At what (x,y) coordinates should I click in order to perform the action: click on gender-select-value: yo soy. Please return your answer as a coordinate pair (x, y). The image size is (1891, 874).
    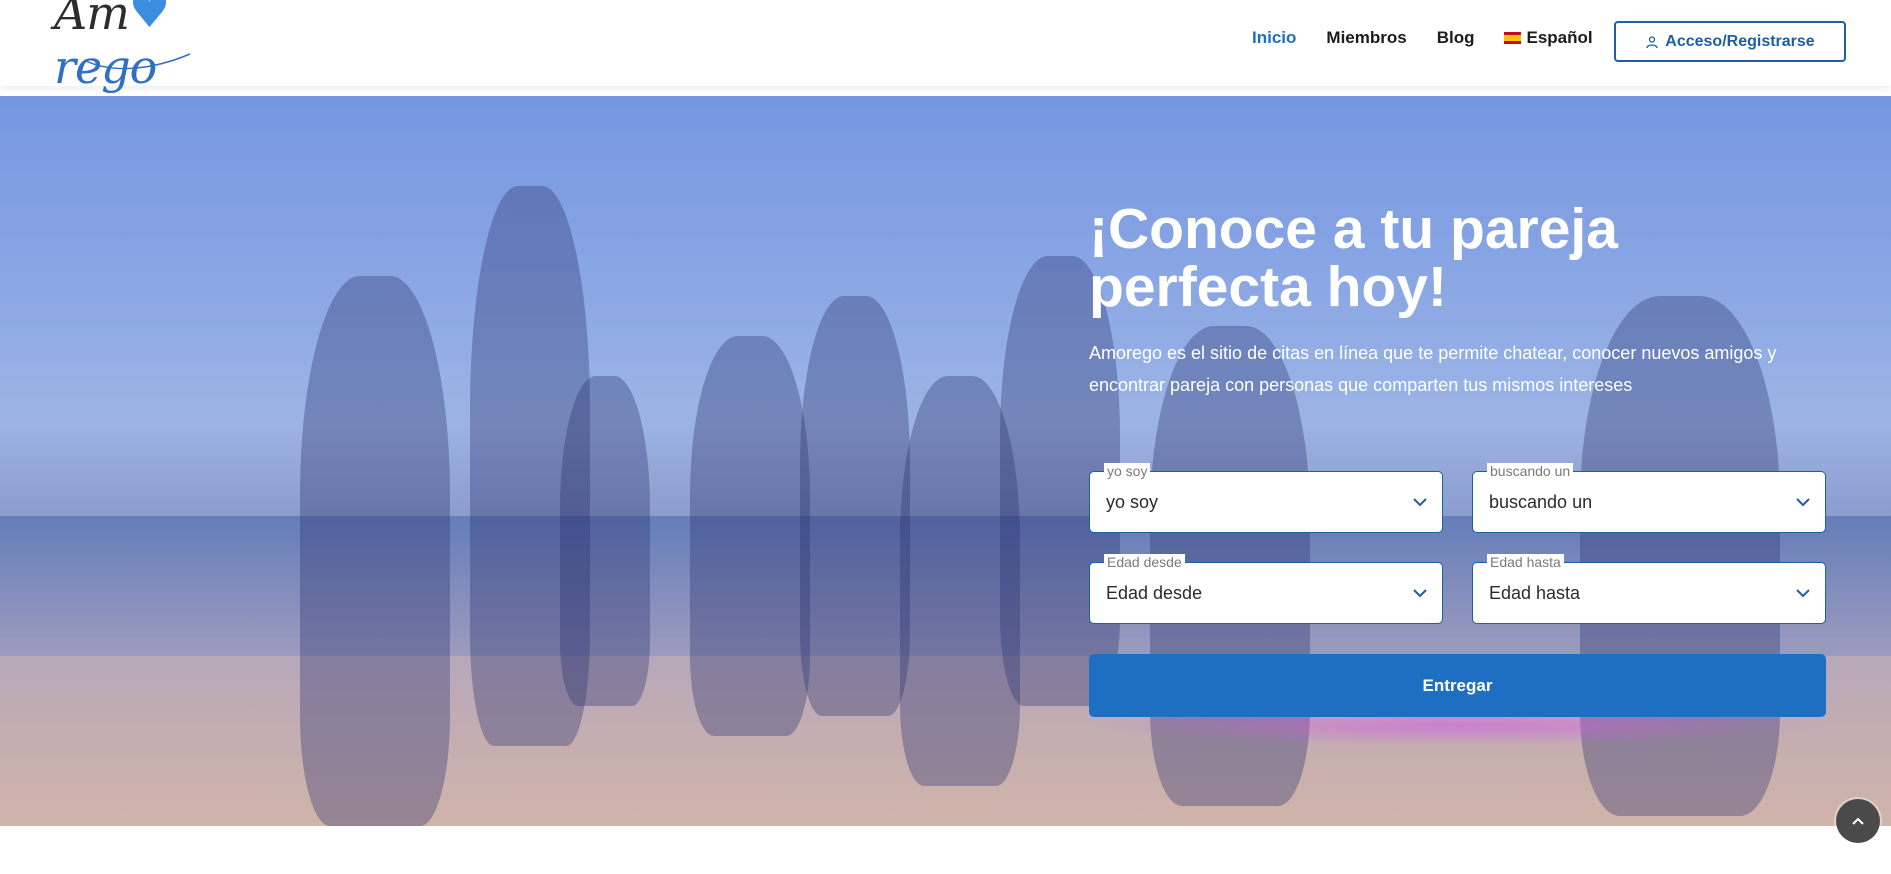
    Looking at the image, I should click on (1132, 502).